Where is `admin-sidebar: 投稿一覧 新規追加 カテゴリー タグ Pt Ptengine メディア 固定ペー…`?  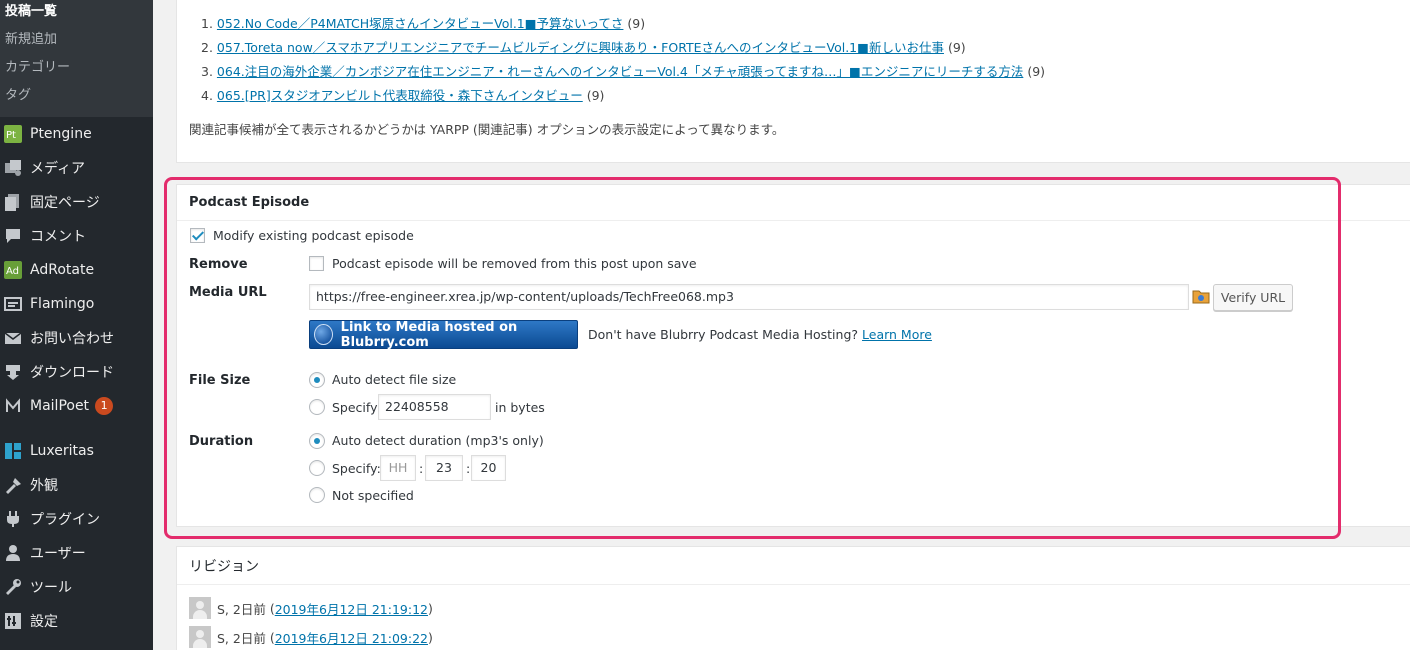
admin-sidebar: 投稿一覧 新規追加 カテゴリー タグ Pt Ptengine メディア 固定ペー… is located at coordinates (76, 325).